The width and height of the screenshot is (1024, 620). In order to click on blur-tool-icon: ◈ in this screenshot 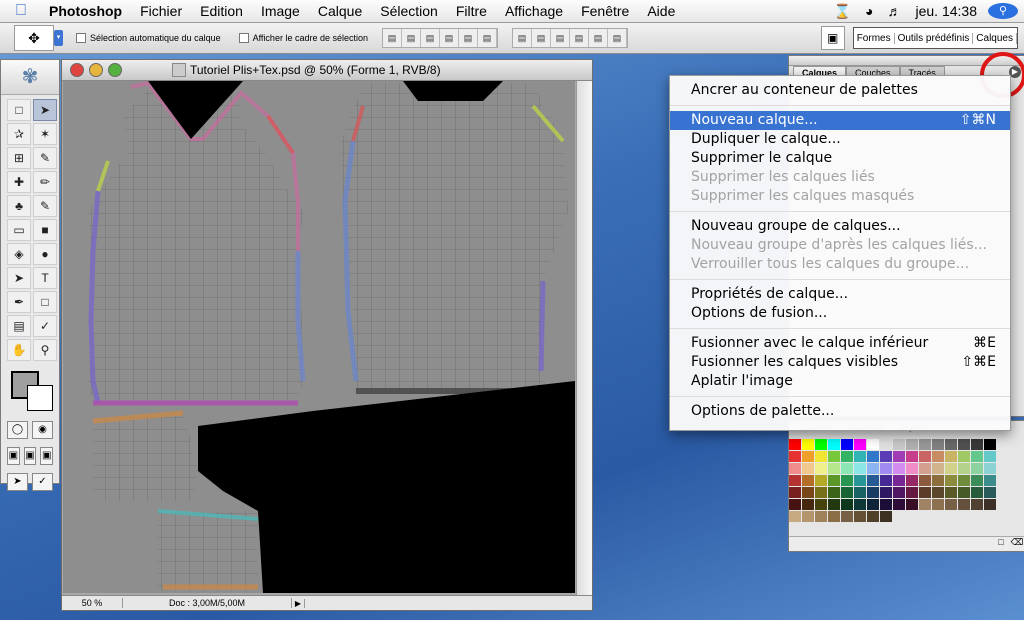, I will do `click(19, 254)`.